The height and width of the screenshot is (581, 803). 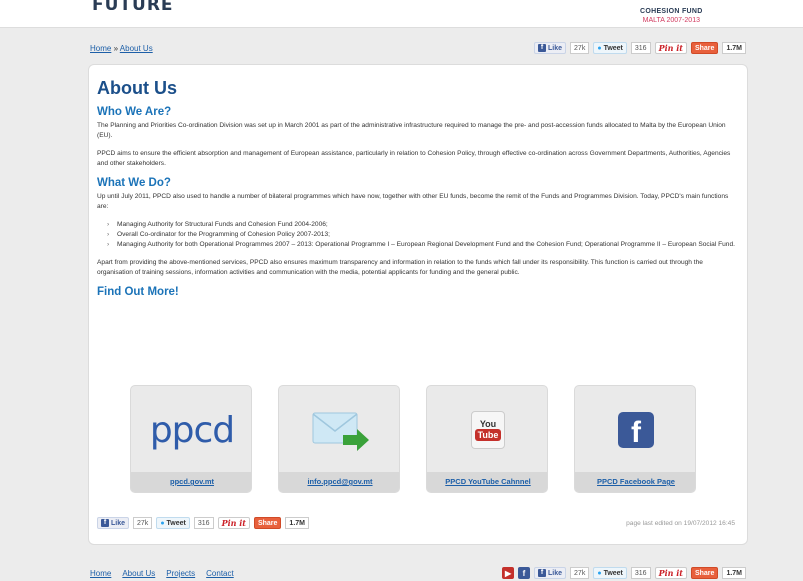 I want to click on cohesion-fund-title: COHESION FUND, so click(x=671, y=11).